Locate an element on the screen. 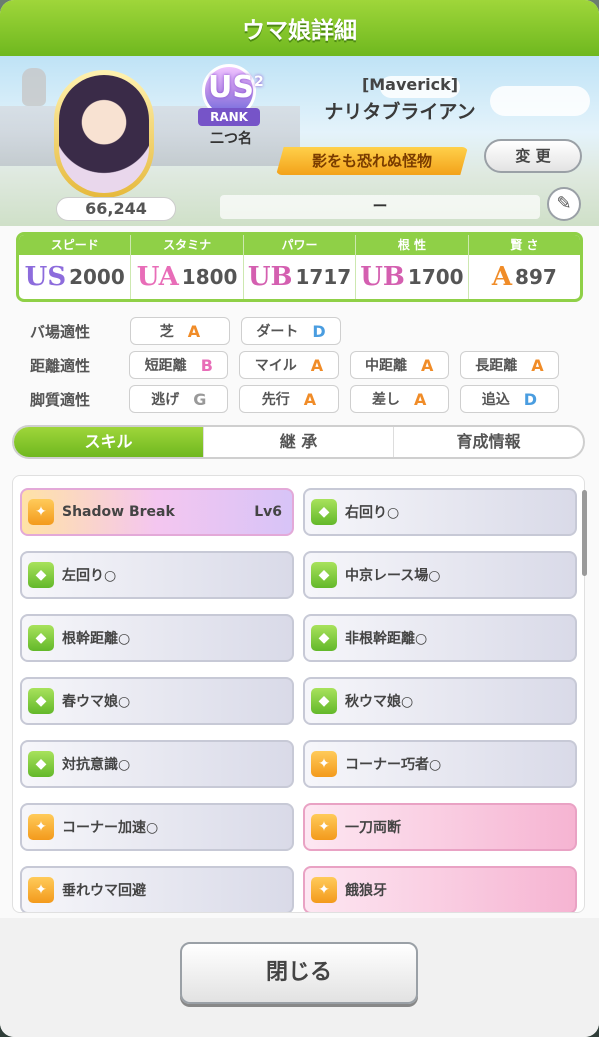 This screenshot has height=1037, width=599. stat-guts: 根 性 UB 1700 is located at coordinates (412, 267).